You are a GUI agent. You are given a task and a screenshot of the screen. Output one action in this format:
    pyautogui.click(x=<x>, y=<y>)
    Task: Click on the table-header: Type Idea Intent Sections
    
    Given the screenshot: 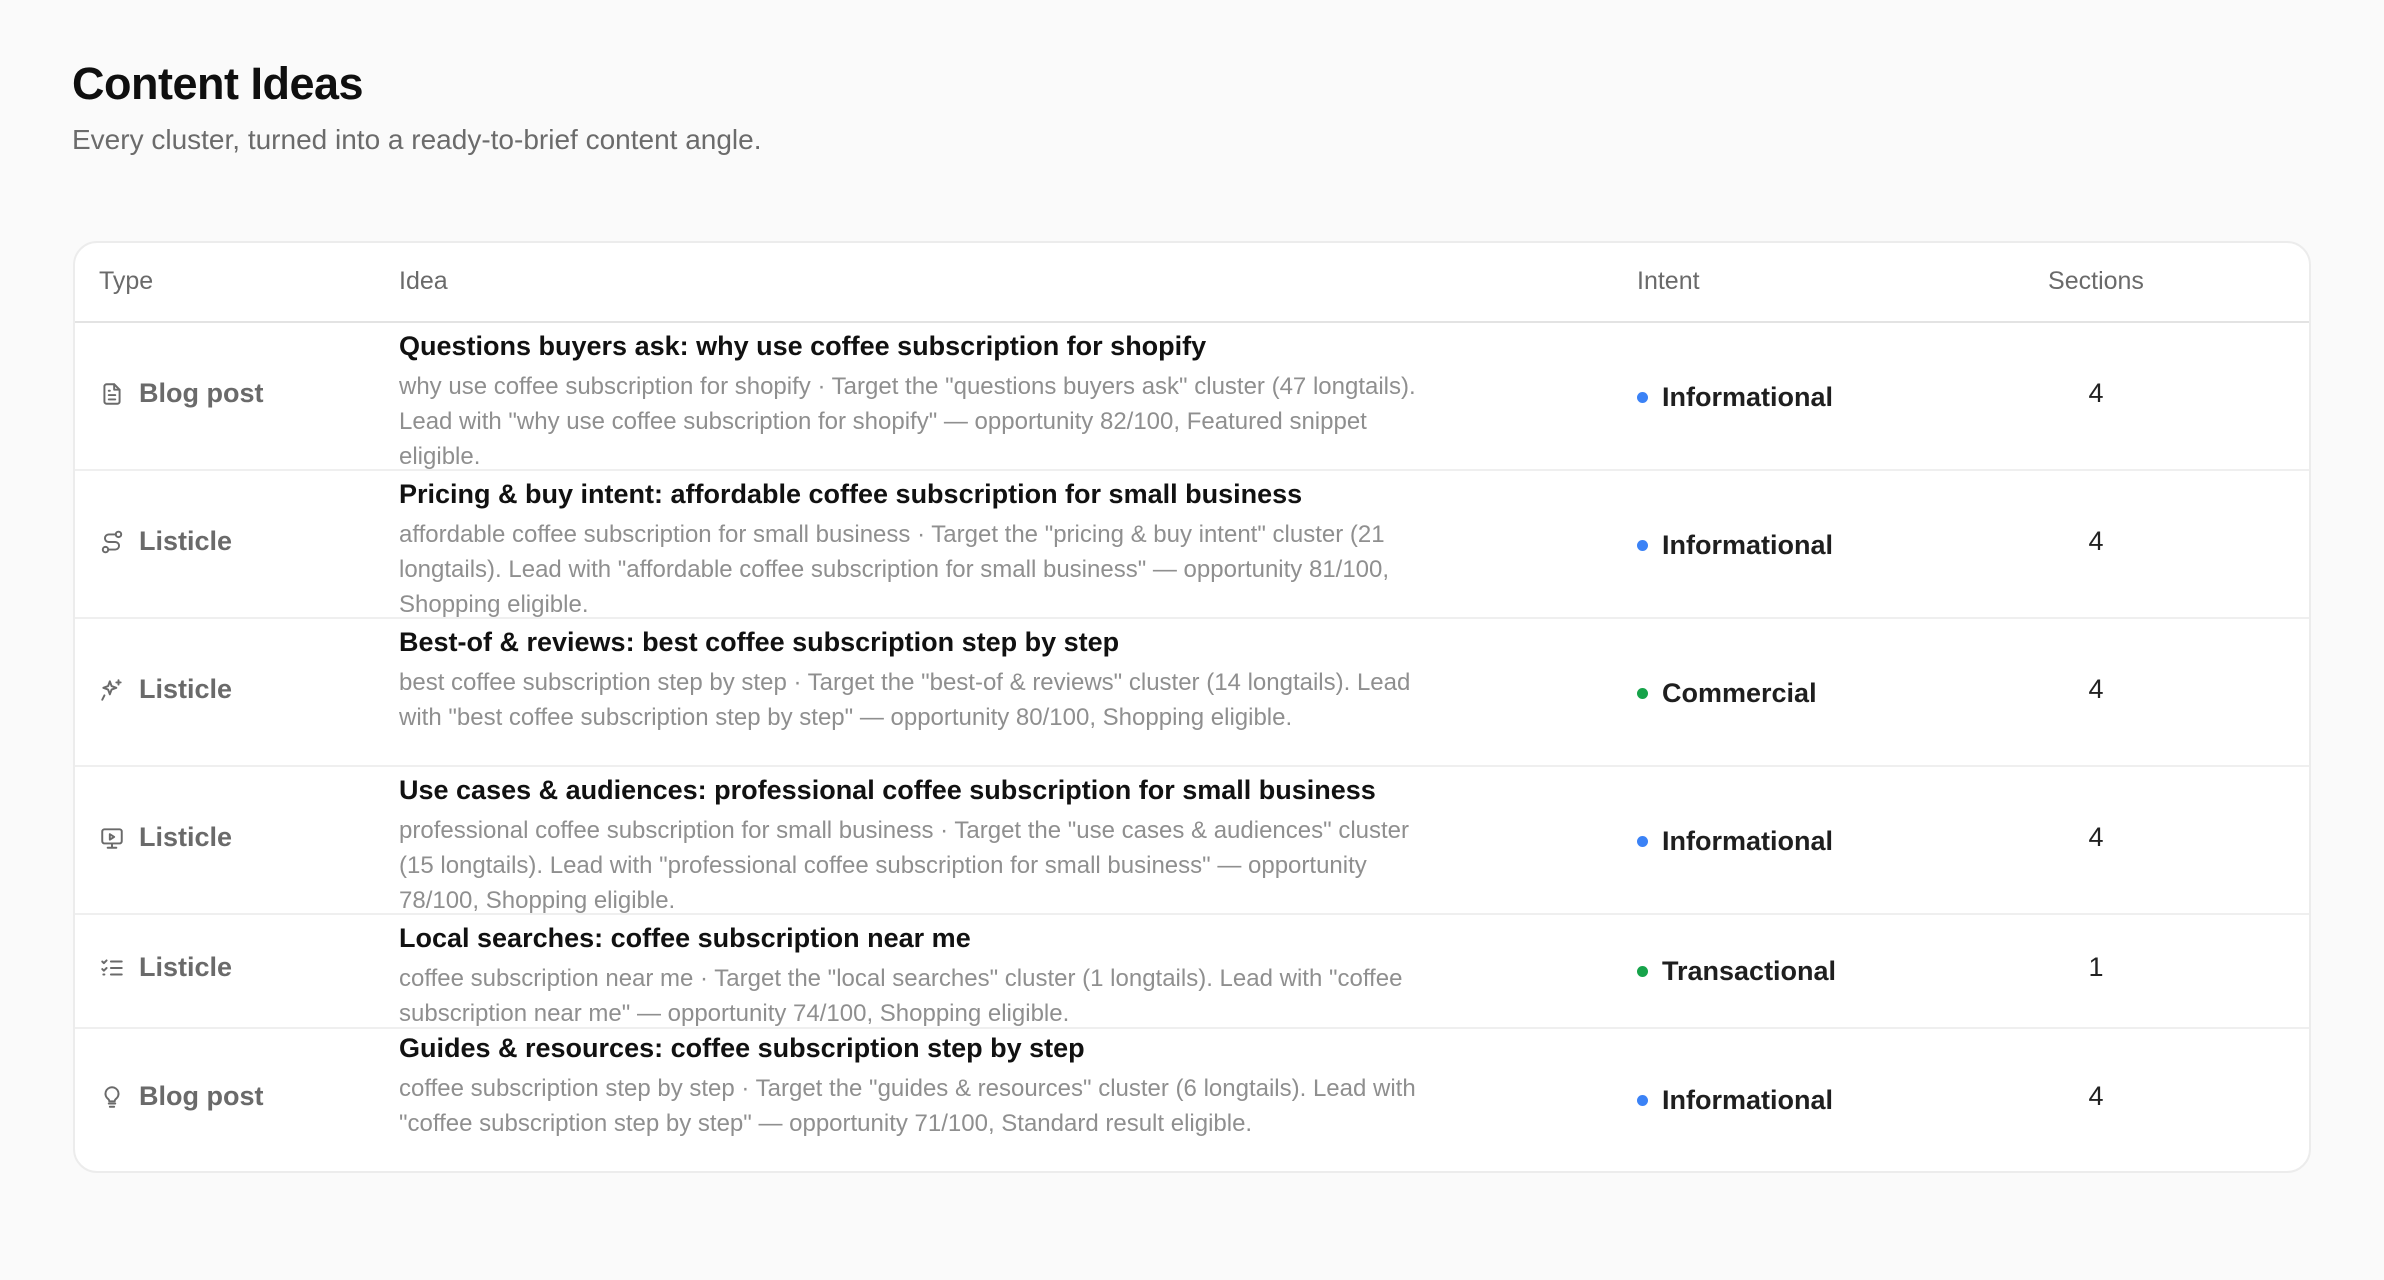 What is the action you would take?
    pyautogui.click(x=1192, y=283)
    